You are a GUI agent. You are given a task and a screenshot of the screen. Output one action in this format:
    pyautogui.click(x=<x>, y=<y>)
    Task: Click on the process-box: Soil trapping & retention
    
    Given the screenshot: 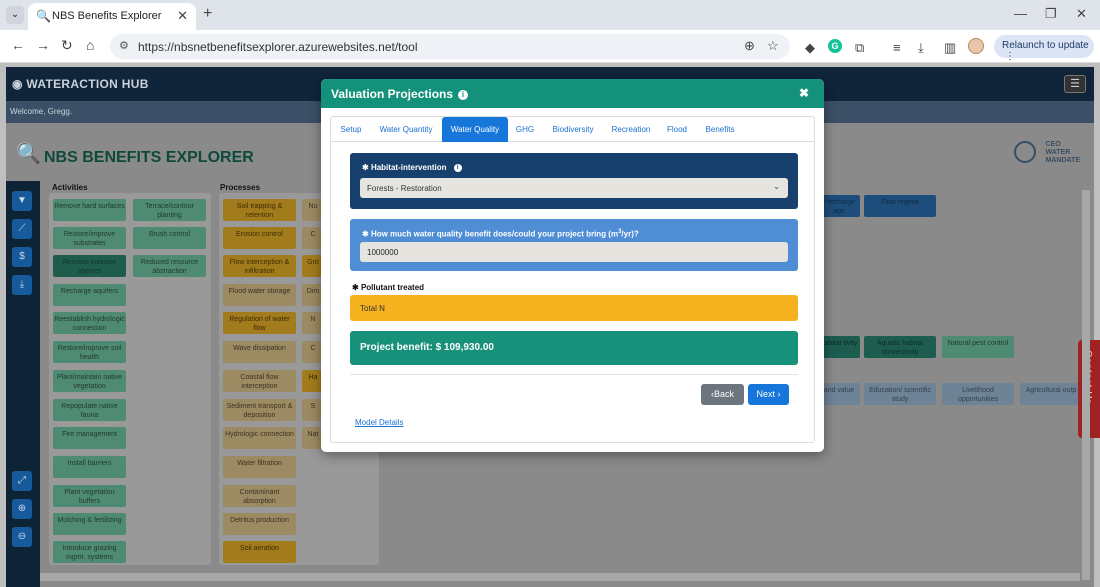 What is the action you would take?
    pyautogui.click(x=259, y=210)
    